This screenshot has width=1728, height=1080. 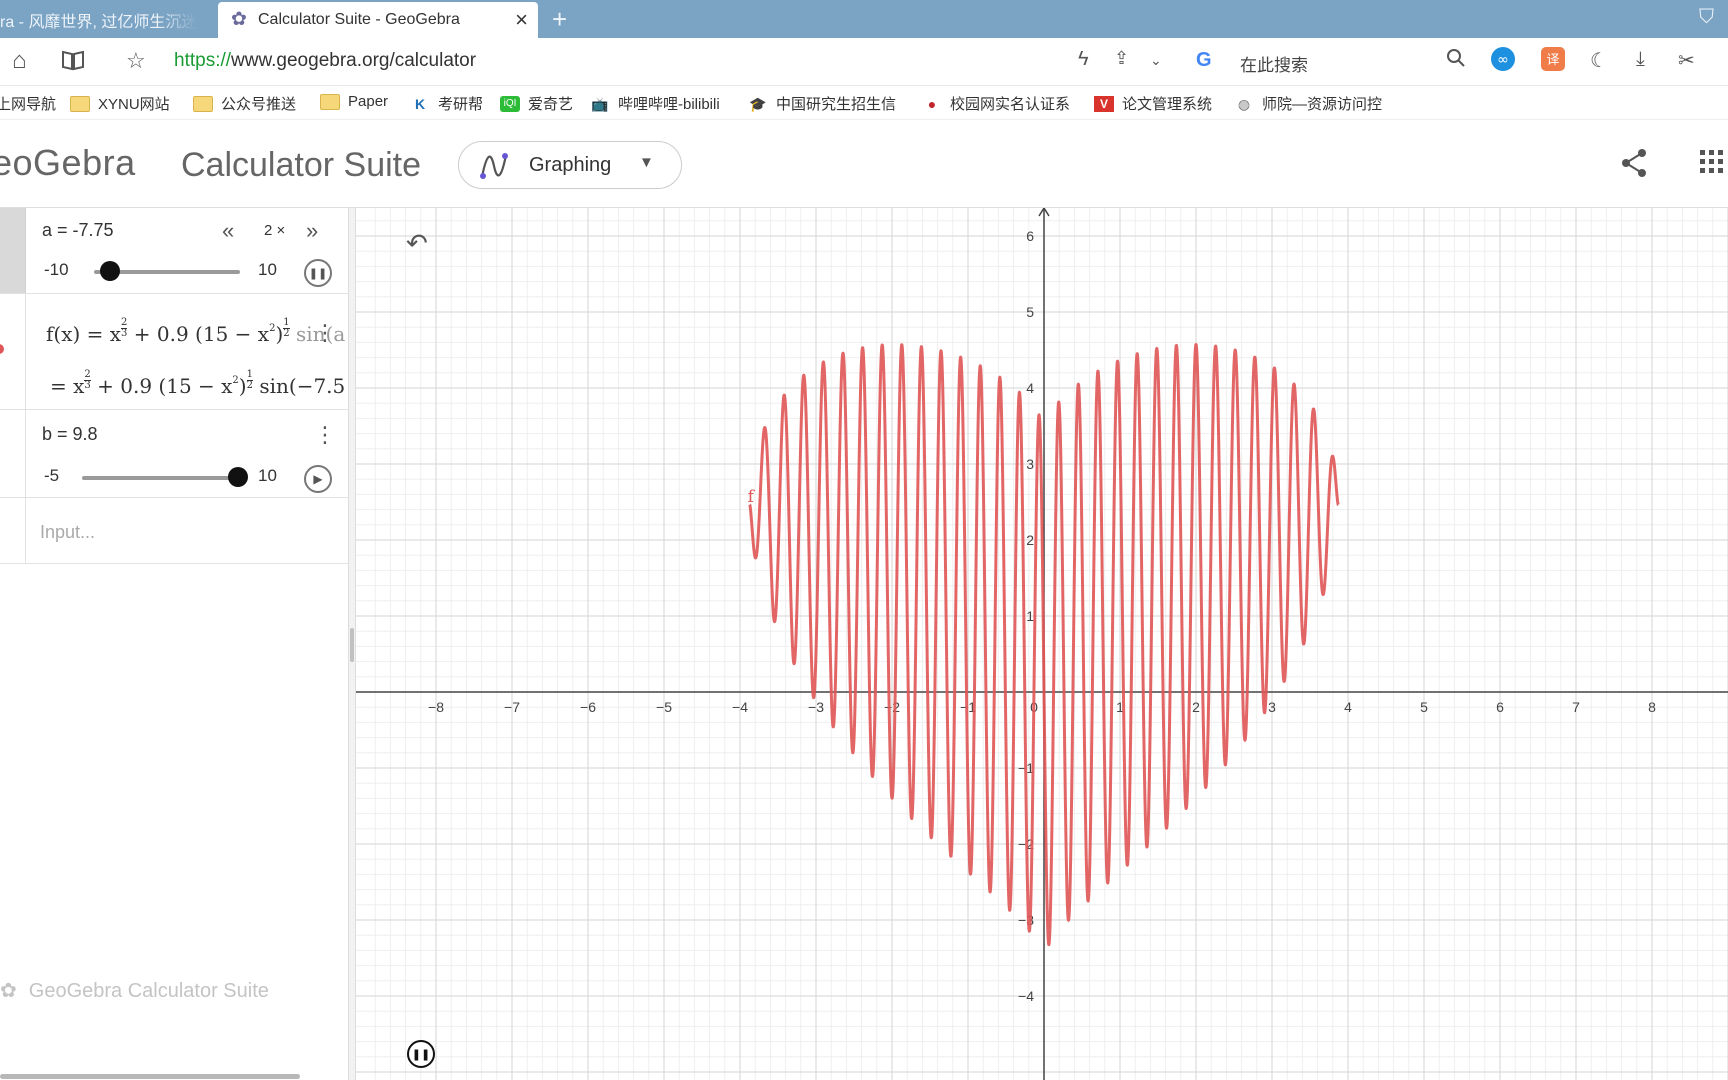 I want to click on star-icon: ☆, so click(x=136, y=61).